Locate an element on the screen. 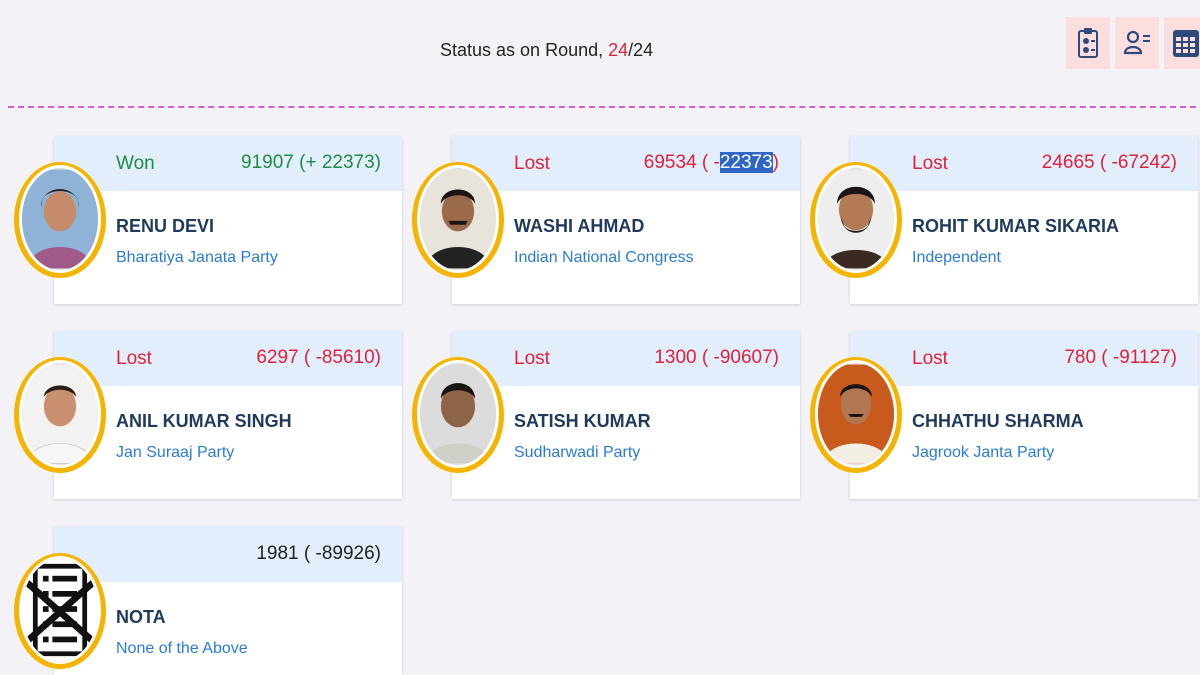 Image resolution: width=1200 pixels, height=675 pixels. candidate-list-icon is located at coordinates (1136, 42).